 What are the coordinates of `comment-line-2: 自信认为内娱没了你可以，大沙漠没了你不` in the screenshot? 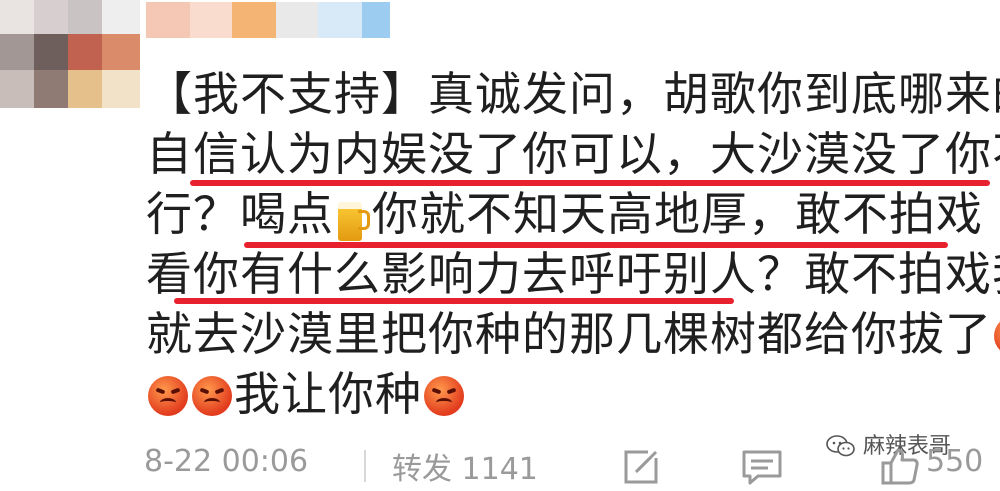 It's located at (573, 155).